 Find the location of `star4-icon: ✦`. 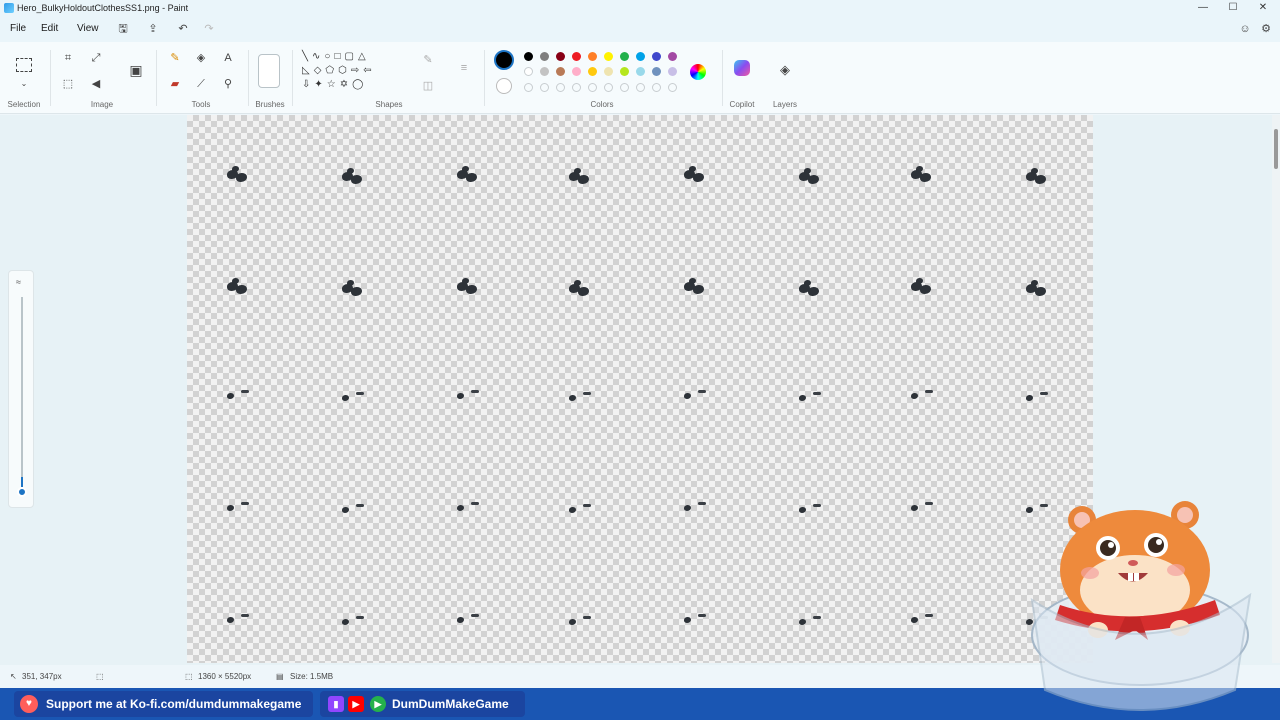

star4-icon: ✦ is located at coordinates (320, 84).